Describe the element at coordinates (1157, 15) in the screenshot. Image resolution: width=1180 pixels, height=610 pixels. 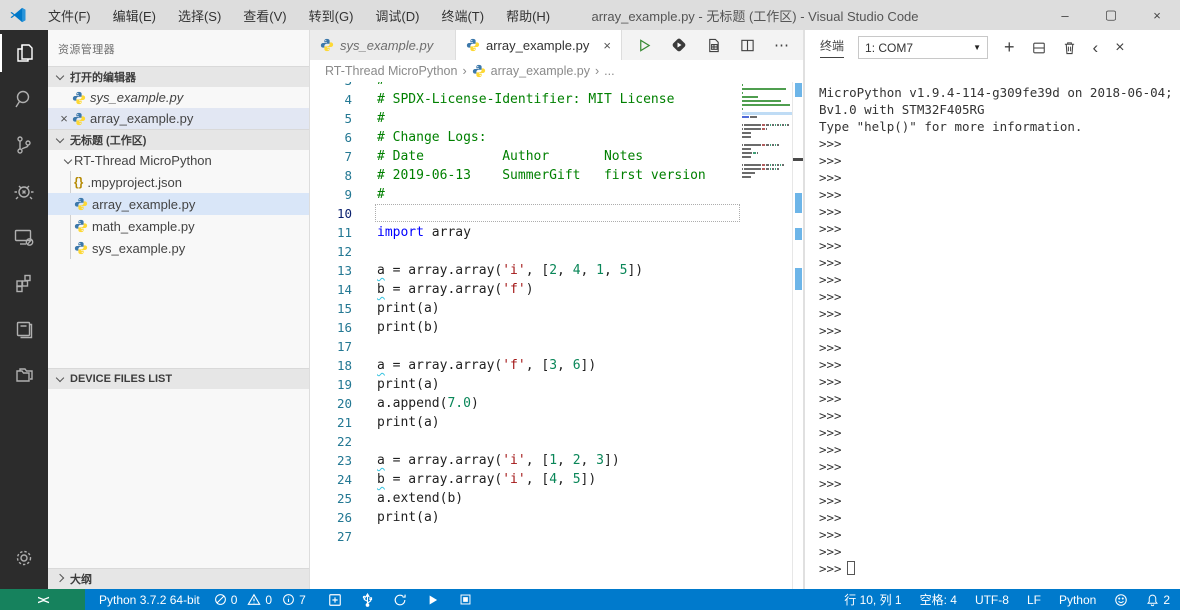
I see `close-window-button: ×` at that location.